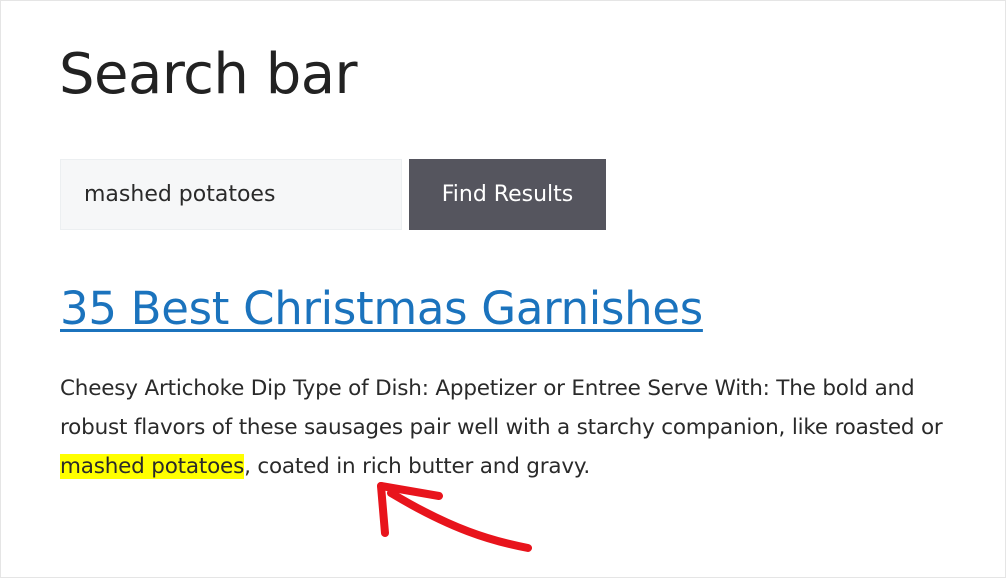 This screenshot has width=1006, height=578. I want to click on result-title-link: 35 Best Christmas Garnishes, so click(381, 309).